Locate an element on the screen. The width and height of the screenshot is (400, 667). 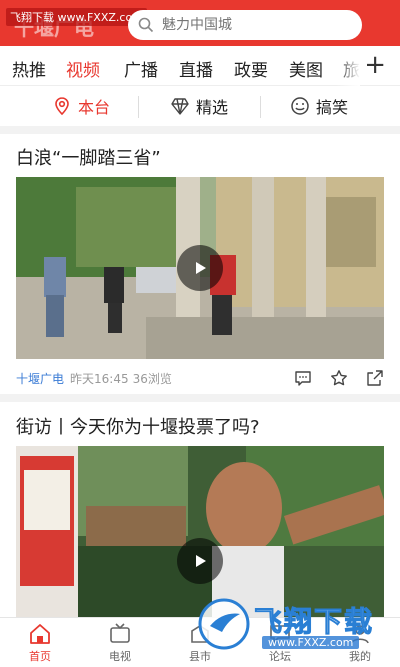
watermark-url: www.FXXZ.com is located at coordinates (311, 642).